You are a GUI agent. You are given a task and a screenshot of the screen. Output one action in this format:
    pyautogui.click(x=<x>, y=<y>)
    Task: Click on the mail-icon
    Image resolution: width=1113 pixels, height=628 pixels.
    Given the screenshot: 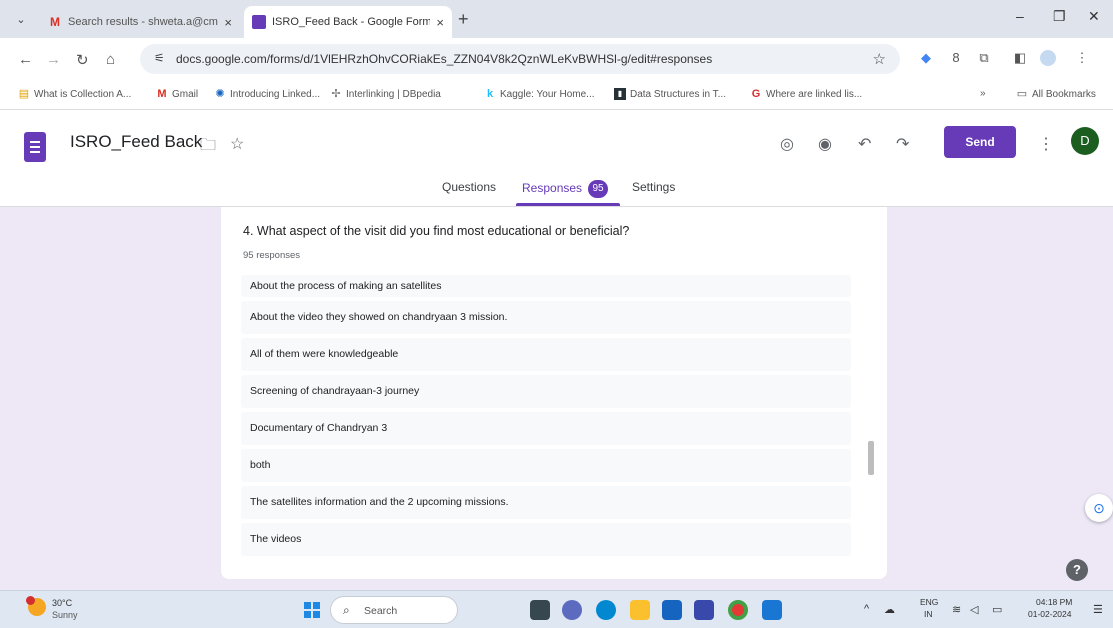 What is the action you would take?
    pyautogui.click(x=672, y=610)
    